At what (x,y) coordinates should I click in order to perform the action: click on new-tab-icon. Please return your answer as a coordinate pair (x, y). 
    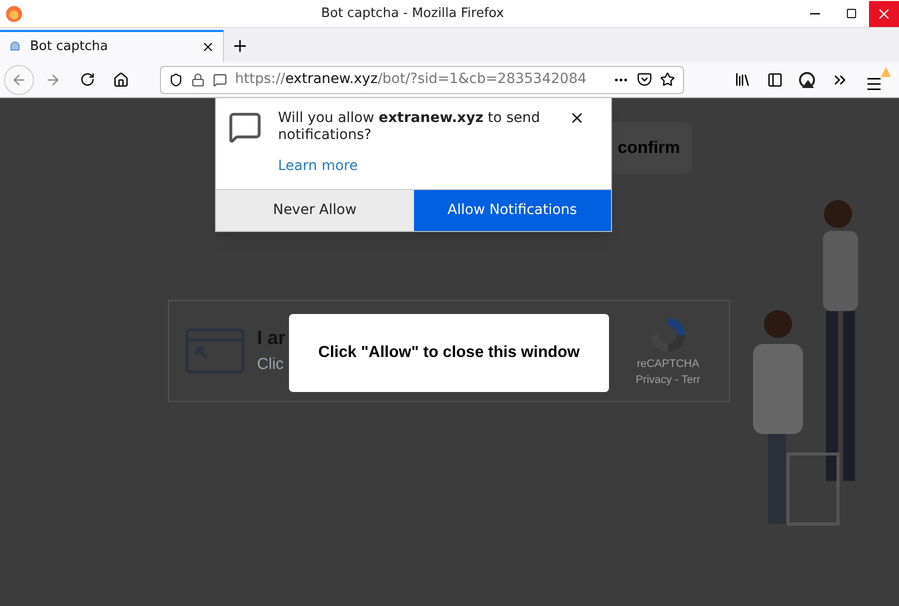
    Looking at the image, I should click on (240, 46).